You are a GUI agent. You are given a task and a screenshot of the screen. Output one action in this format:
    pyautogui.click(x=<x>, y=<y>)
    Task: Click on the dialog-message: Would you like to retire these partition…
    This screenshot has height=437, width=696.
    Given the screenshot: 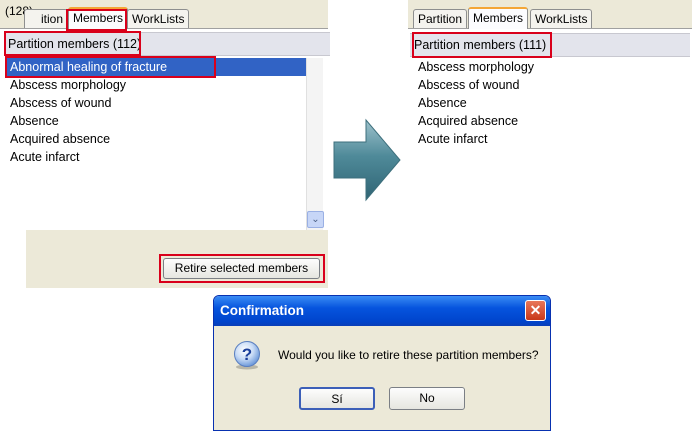 What is the action you would take?
    pyautogui.click(x=408, y=355)
    